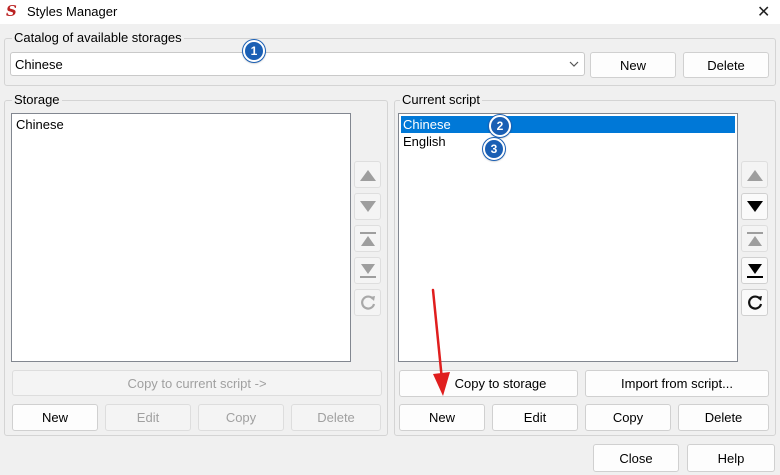 The width and height of the screenshot is (780, 475). What do you see at coordinates (336, 417) in the screenshot?
I see `storage-delete-button: Delete` at bounding box center [336, 417].